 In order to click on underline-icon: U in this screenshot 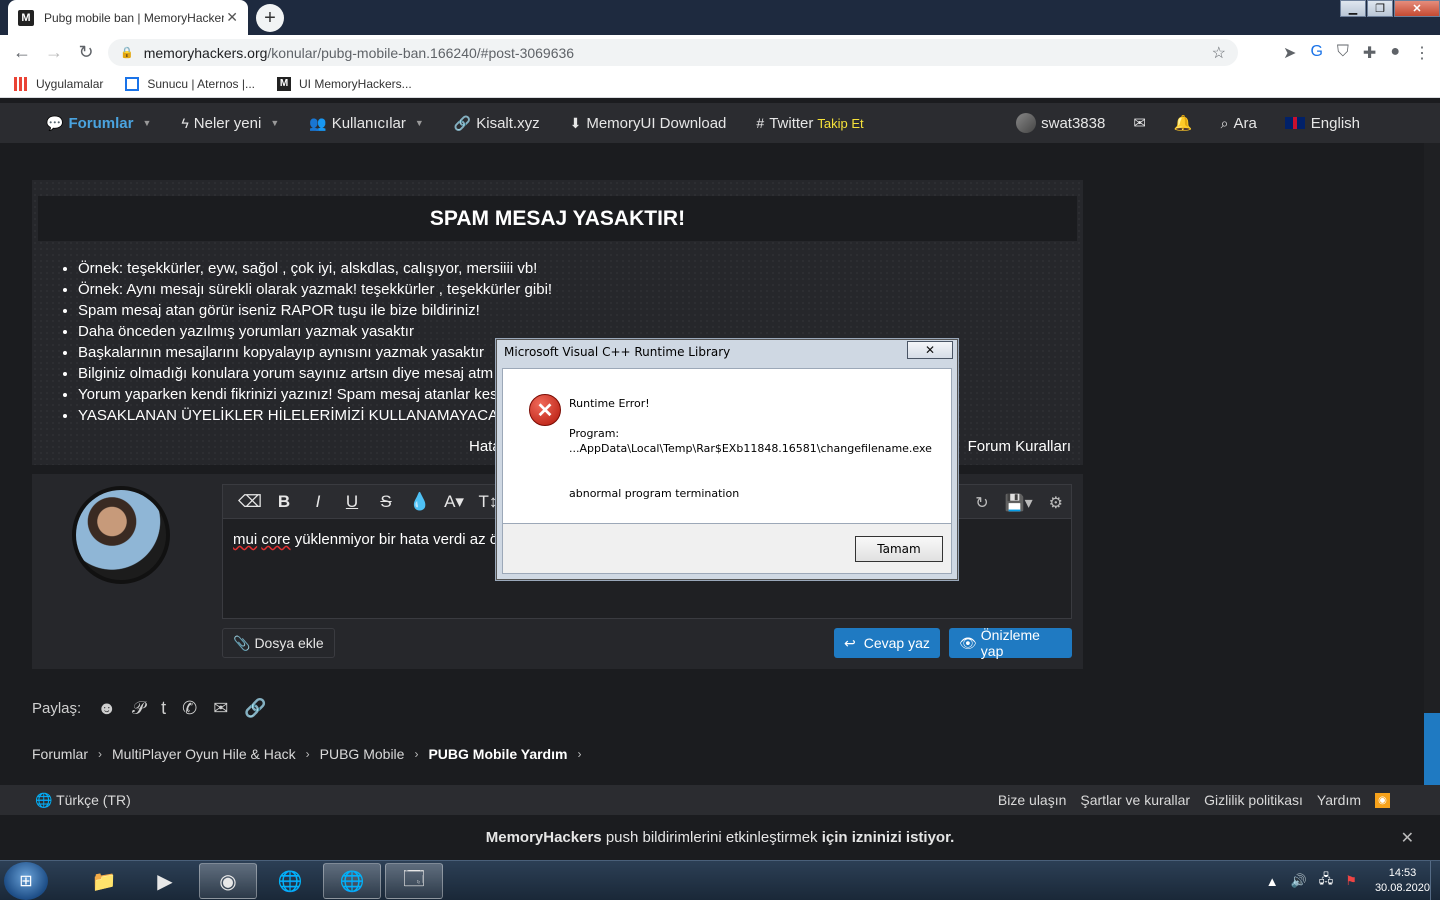, I will do `click(352, 502)`.